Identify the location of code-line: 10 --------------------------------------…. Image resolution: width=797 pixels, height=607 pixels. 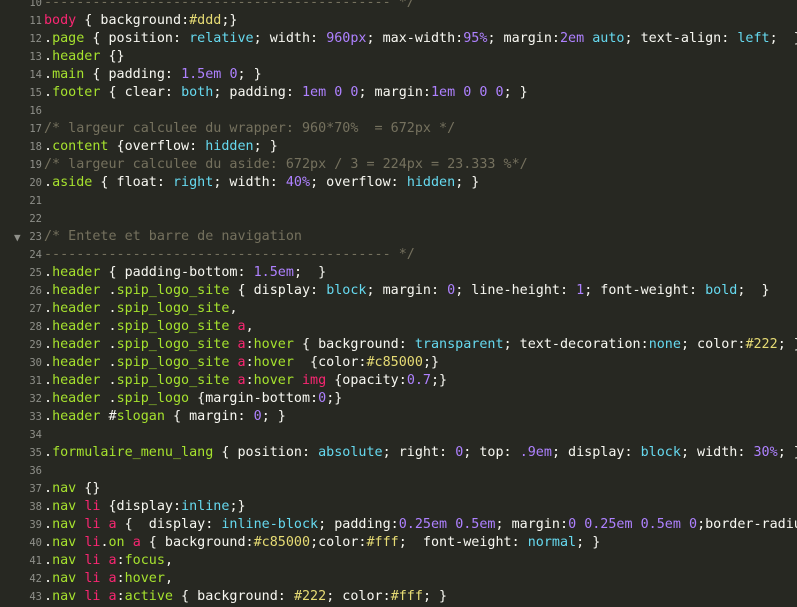
(398, 6).